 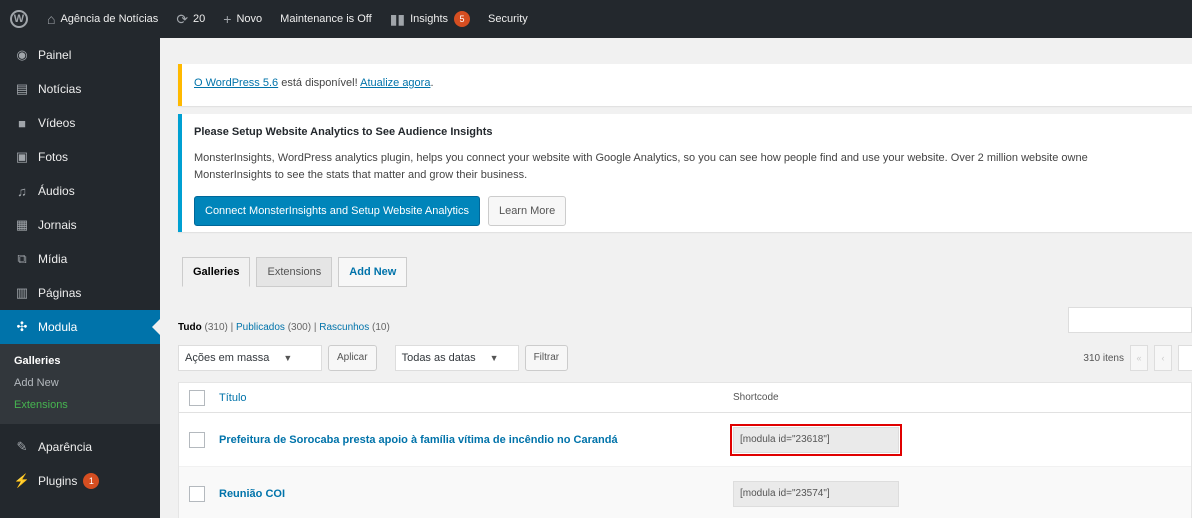 What do you see at coordinates (373, 272) in the screenshot?
I see `add-new-button: Add New` at bounding box center [373, 272].